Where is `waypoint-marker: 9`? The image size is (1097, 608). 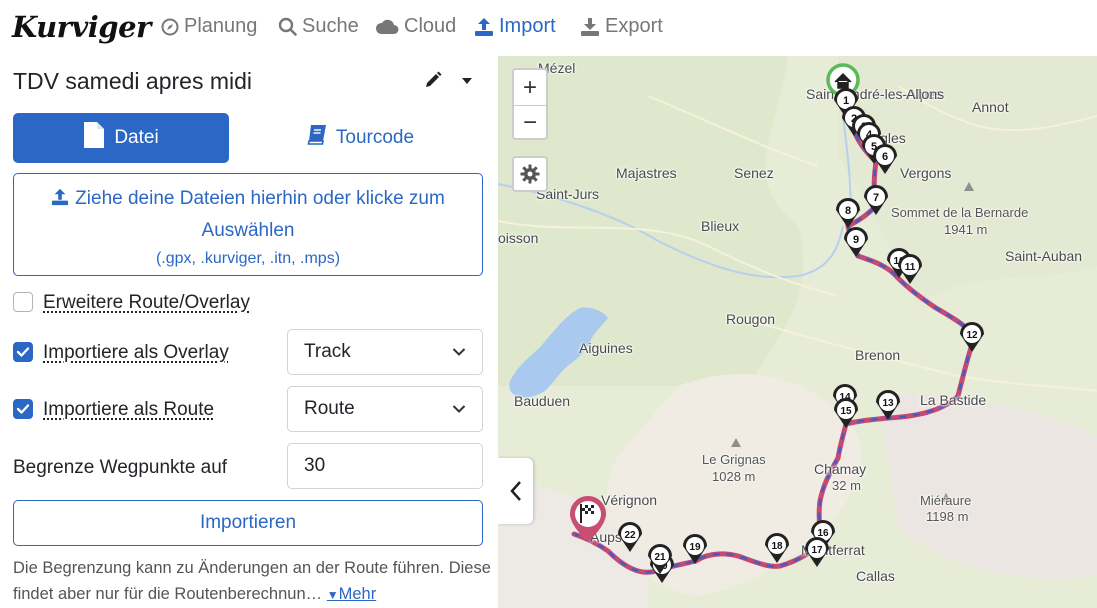
waypoint-marker: 9 is located at coordinates (856, 242).